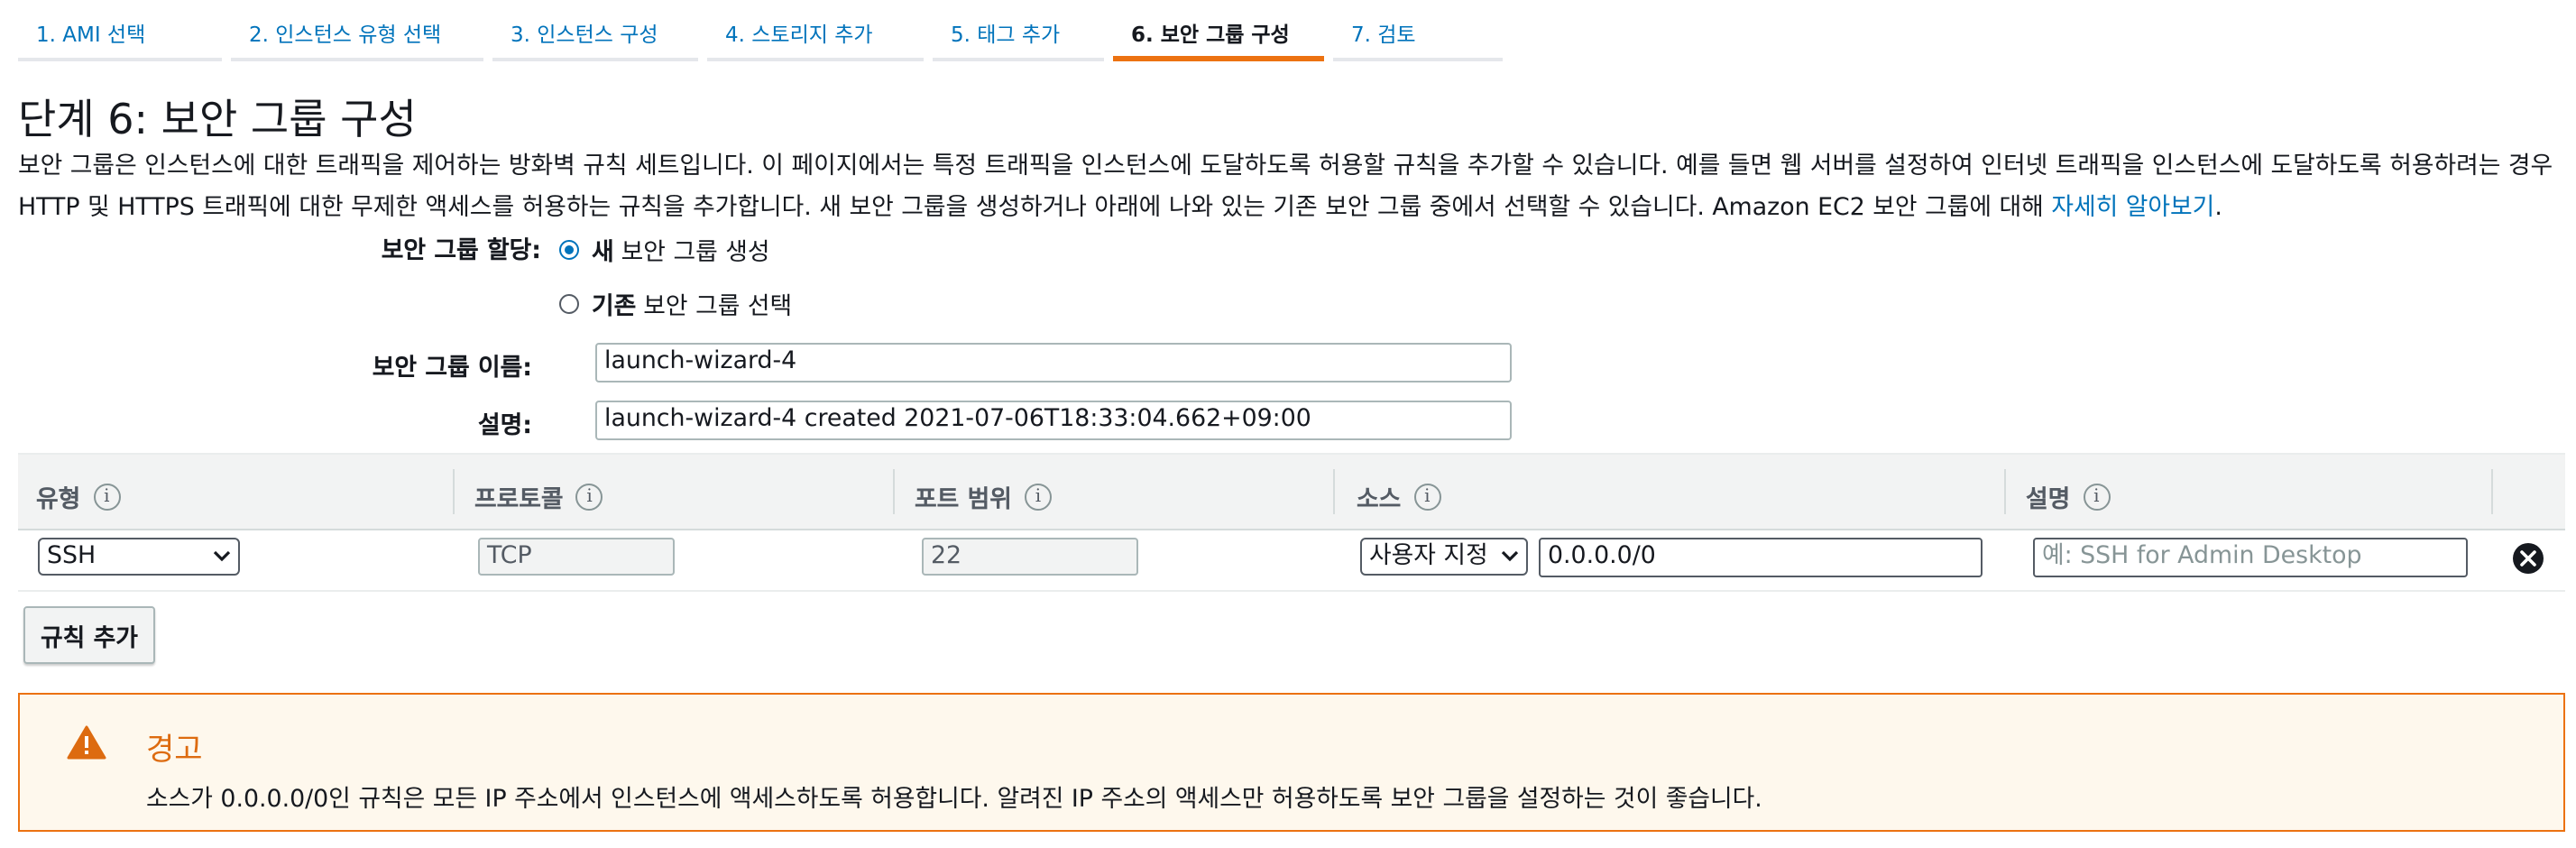 The height and width of the screenshot is (848, 2576). I want to click on radio-existing-group: 기존 보안 그룹 선택, so click(675, 303).